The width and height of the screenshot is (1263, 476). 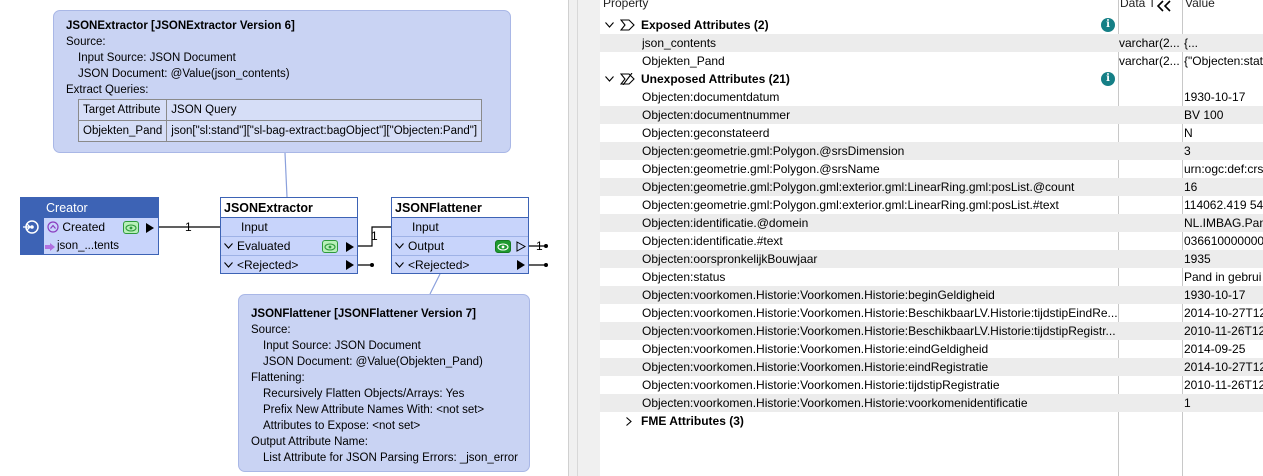 I want to click on attribute-value: 1930-10-17, so click(x=1215, y=97).